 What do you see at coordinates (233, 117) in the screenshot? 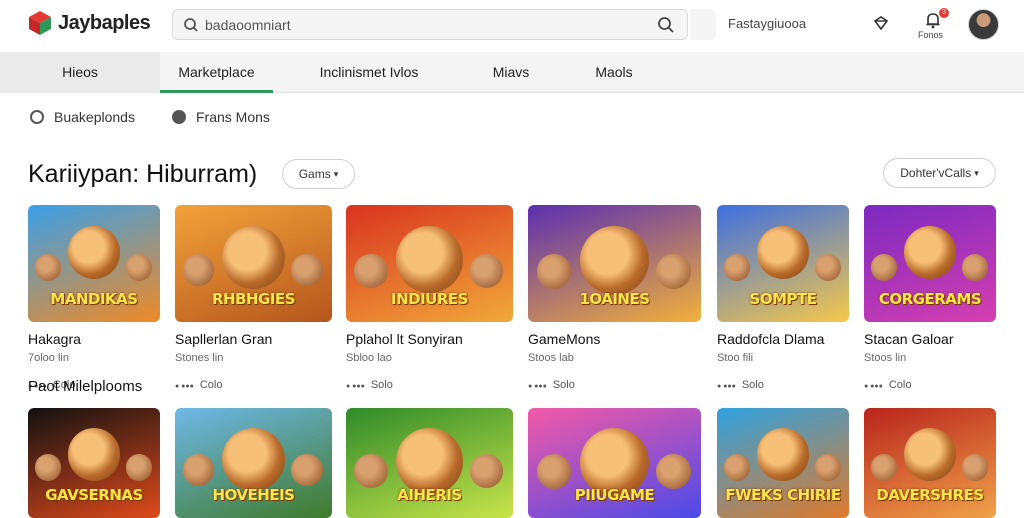
I see `filter-label: Frans Mons` at bounding box center [233, 117].